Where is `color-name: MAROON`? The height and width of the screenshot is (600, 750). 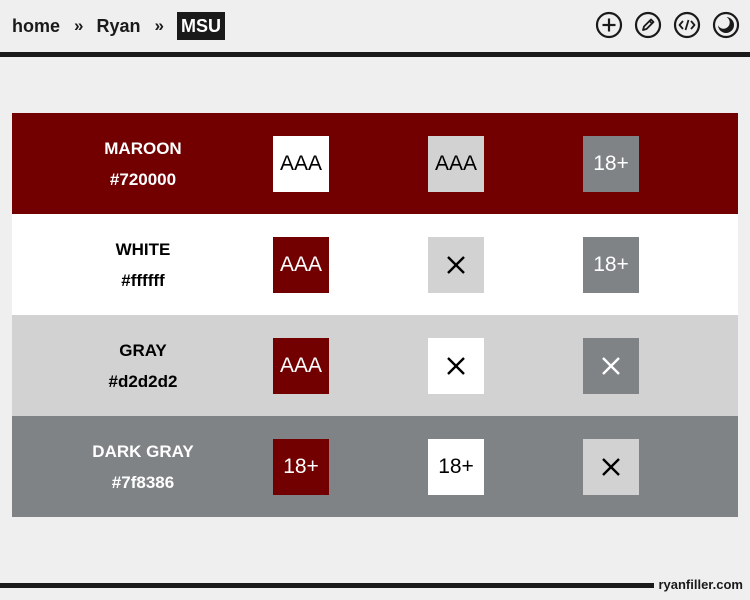
color-name: MAROON is located at coordinates (143, 148).